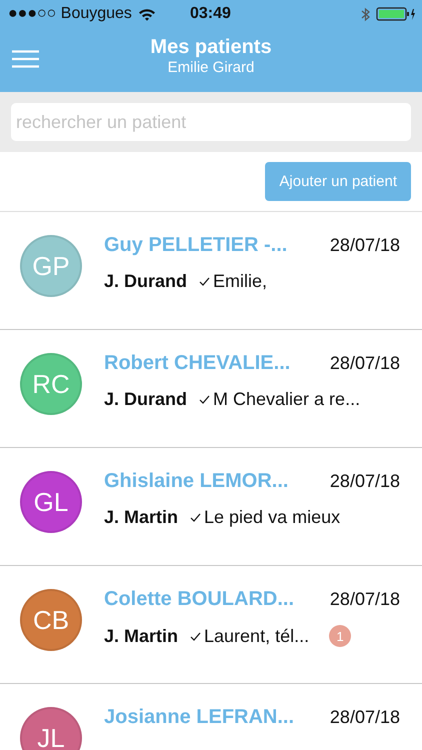 The width and height of the screenshot is (422, 750). Describe the element at coordinates (147, 14) in the screenshot. I see `wifi-icon` at that location.